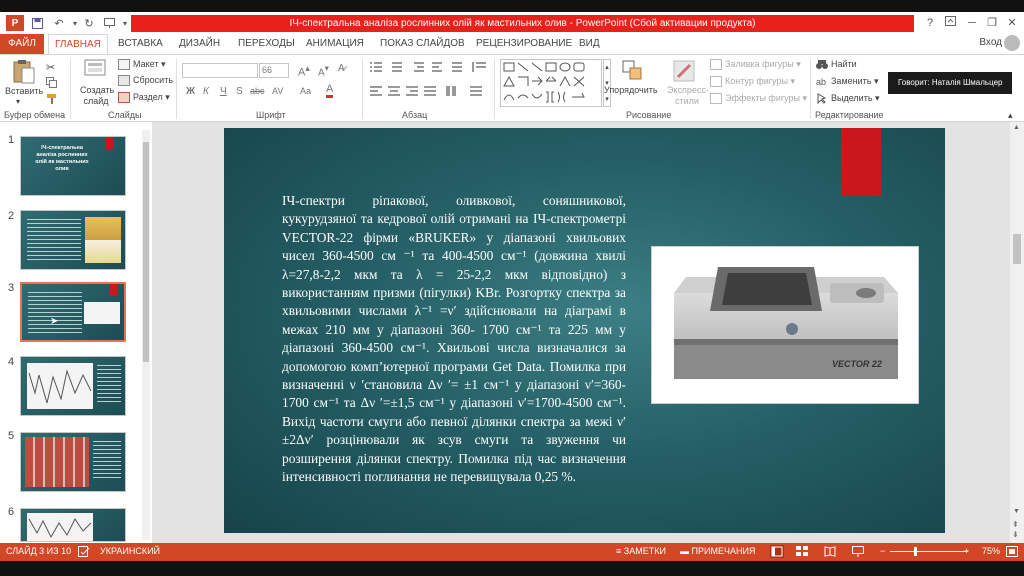 Image resolution: width=1024 pixels, height=576 pixels. What do you see at coordinates (950, 23) in the screenshot?
I see `ribbon-display-options-icon` at bounding box center [950, 23].